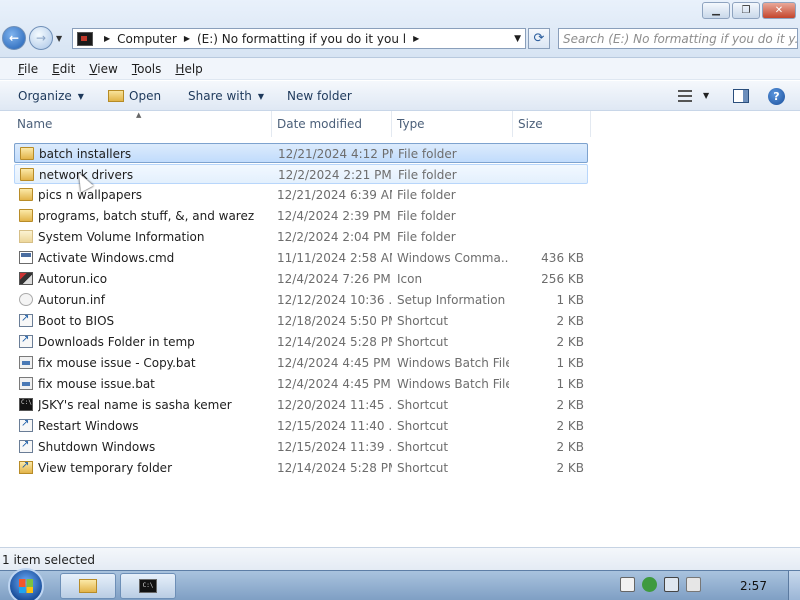  Describe the element at coordinates (51, 96) in the screenshot. I see `organize-button: Organize ▼` at that location.